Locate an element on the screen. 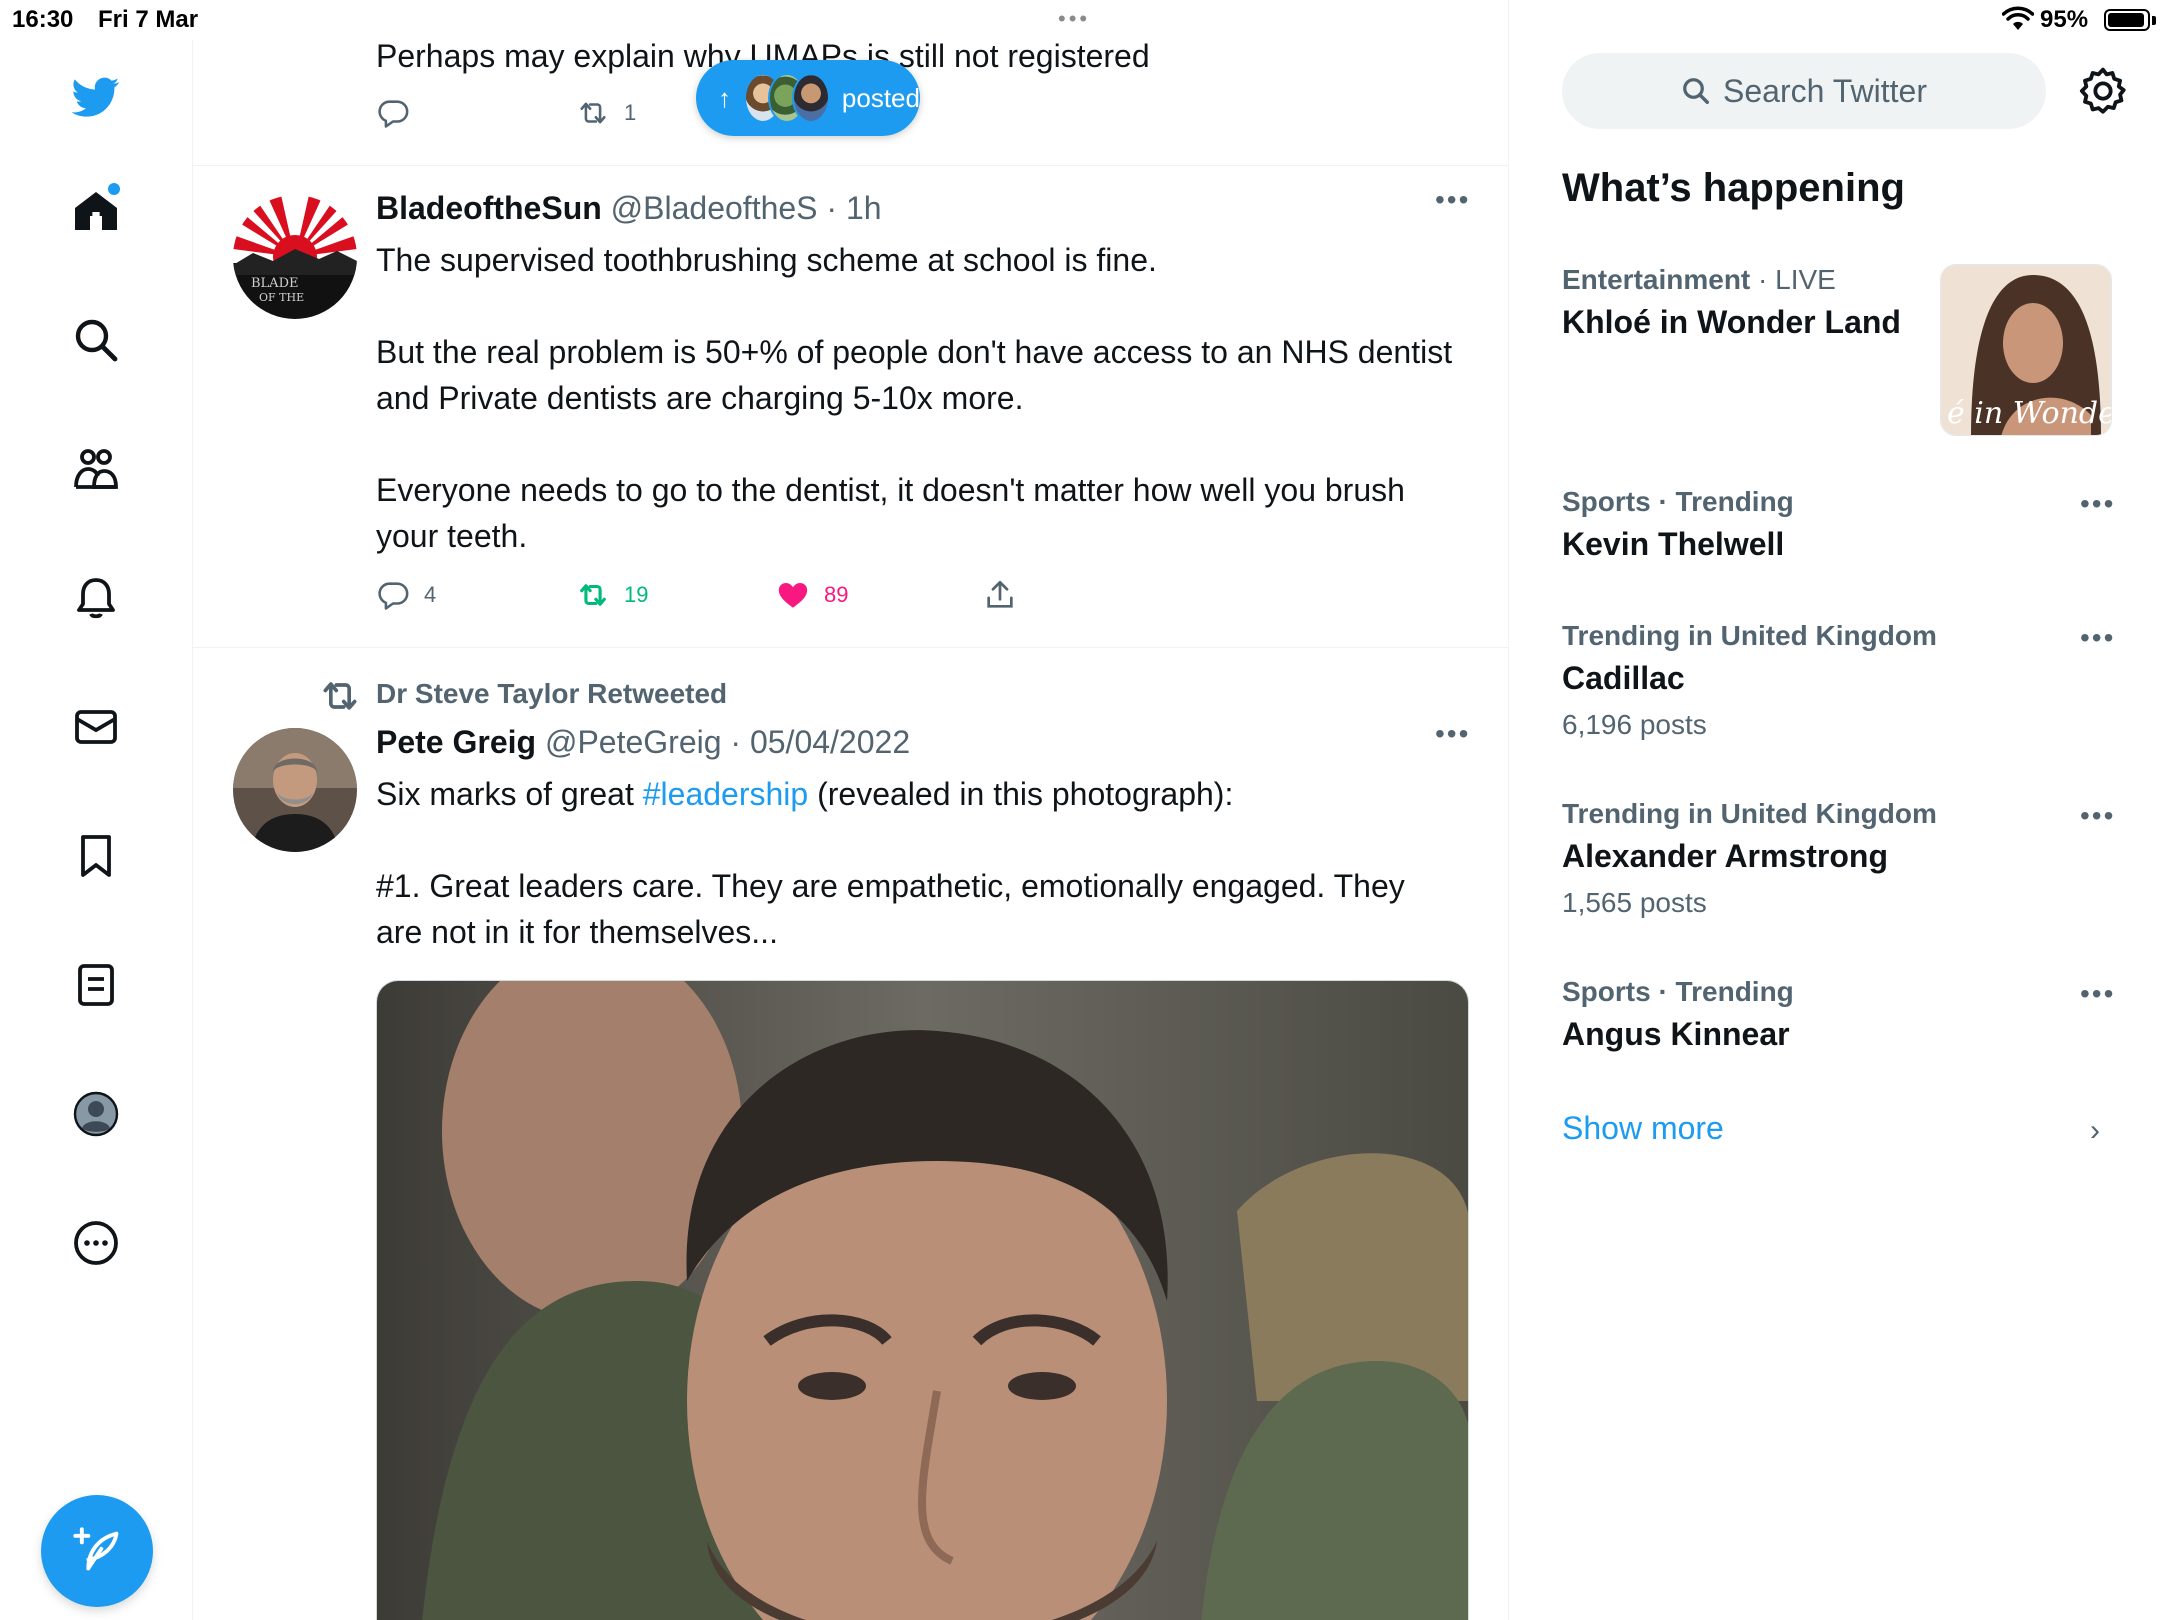  display-name: Pete Greig is located at coordinates (456, 742).